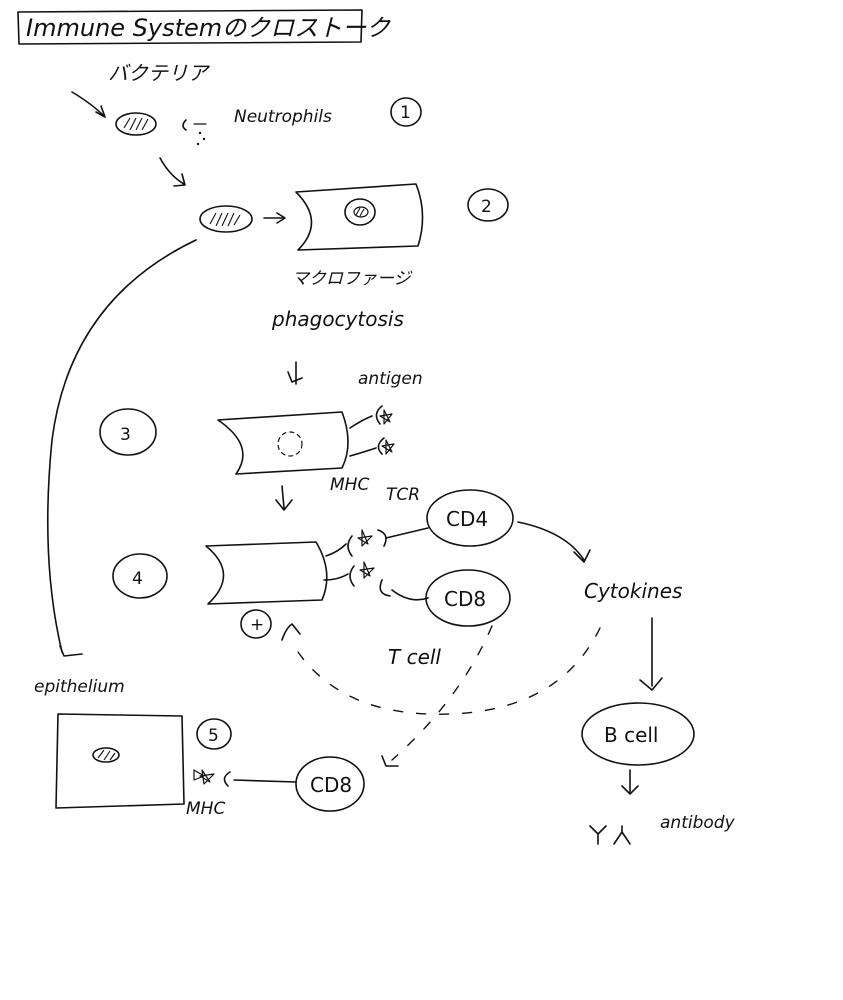 Image resolution: width=843 pixels, height=1000 pixels. What do you see at coordinates (414, 657) in the screenshot?
I see `t-cell-label: T cell` at bounding box center [414, 657].